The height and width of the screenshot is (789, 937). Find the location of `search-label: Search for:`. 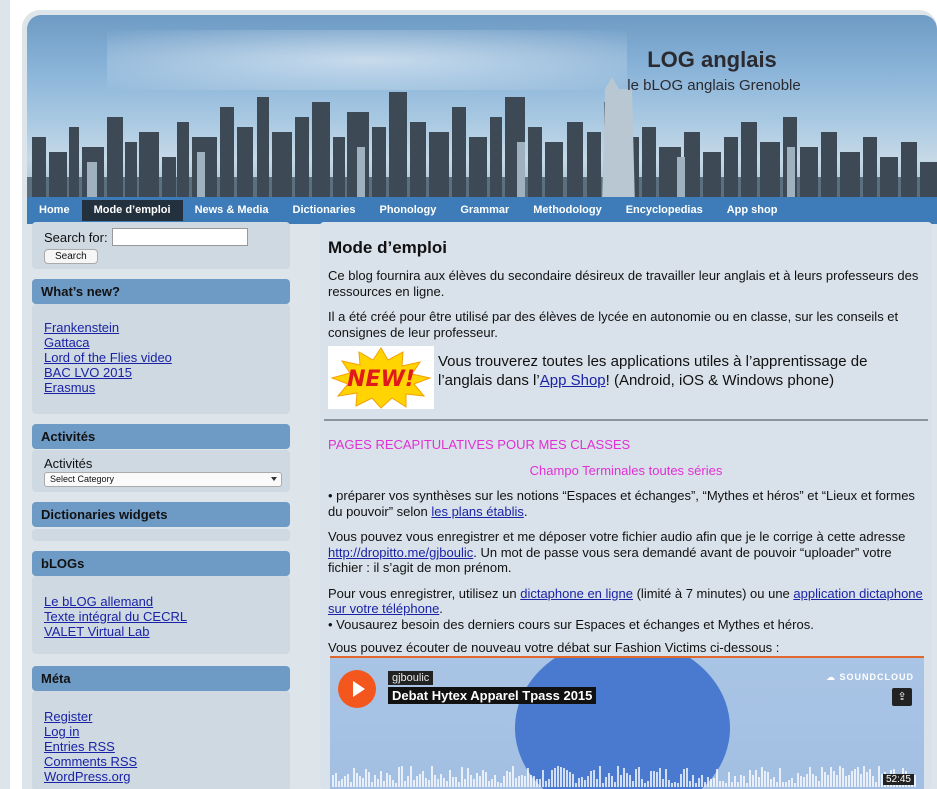

search-label: Search for: is located at coordinates (76, 237).